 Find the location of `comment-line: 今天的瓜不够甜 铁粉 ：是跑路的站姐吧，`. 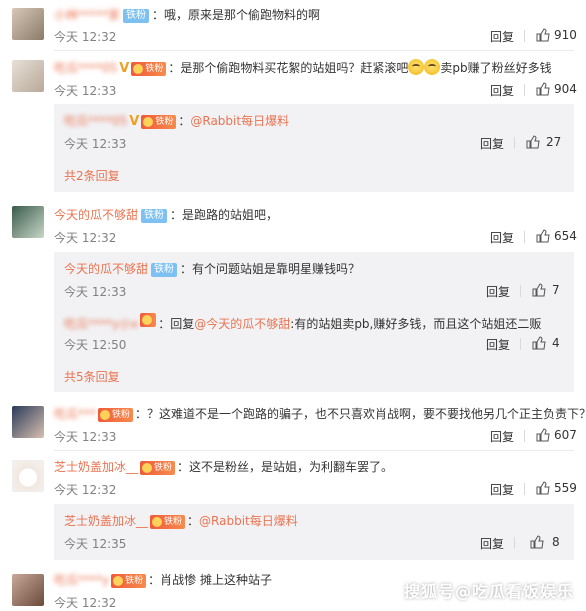

comment-line: 今天的瓜不够甜 铁粉 ：是跑路的站姐吧， is located at coordinates (166, 215).